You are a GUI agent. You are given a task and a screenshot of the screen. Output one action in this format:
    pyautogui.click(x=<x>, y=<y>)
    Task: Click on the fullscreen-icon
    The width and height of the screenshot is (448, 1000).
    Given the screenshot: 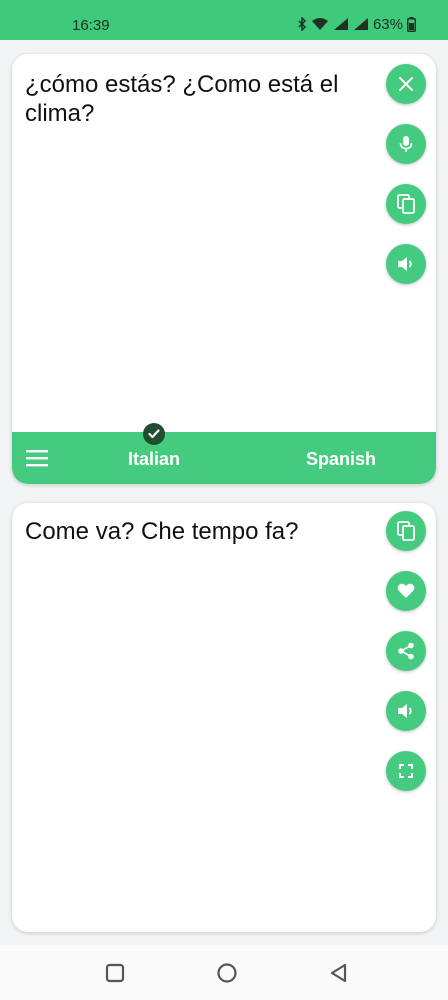 What is the action you would take?
    pyautogui.click(x=406, y=771)
    